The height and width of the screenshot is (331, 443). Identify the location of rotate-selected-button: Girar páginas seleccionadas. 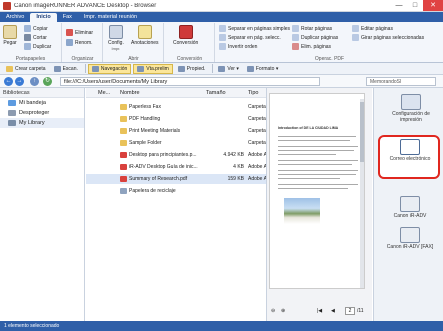
(388, 37).